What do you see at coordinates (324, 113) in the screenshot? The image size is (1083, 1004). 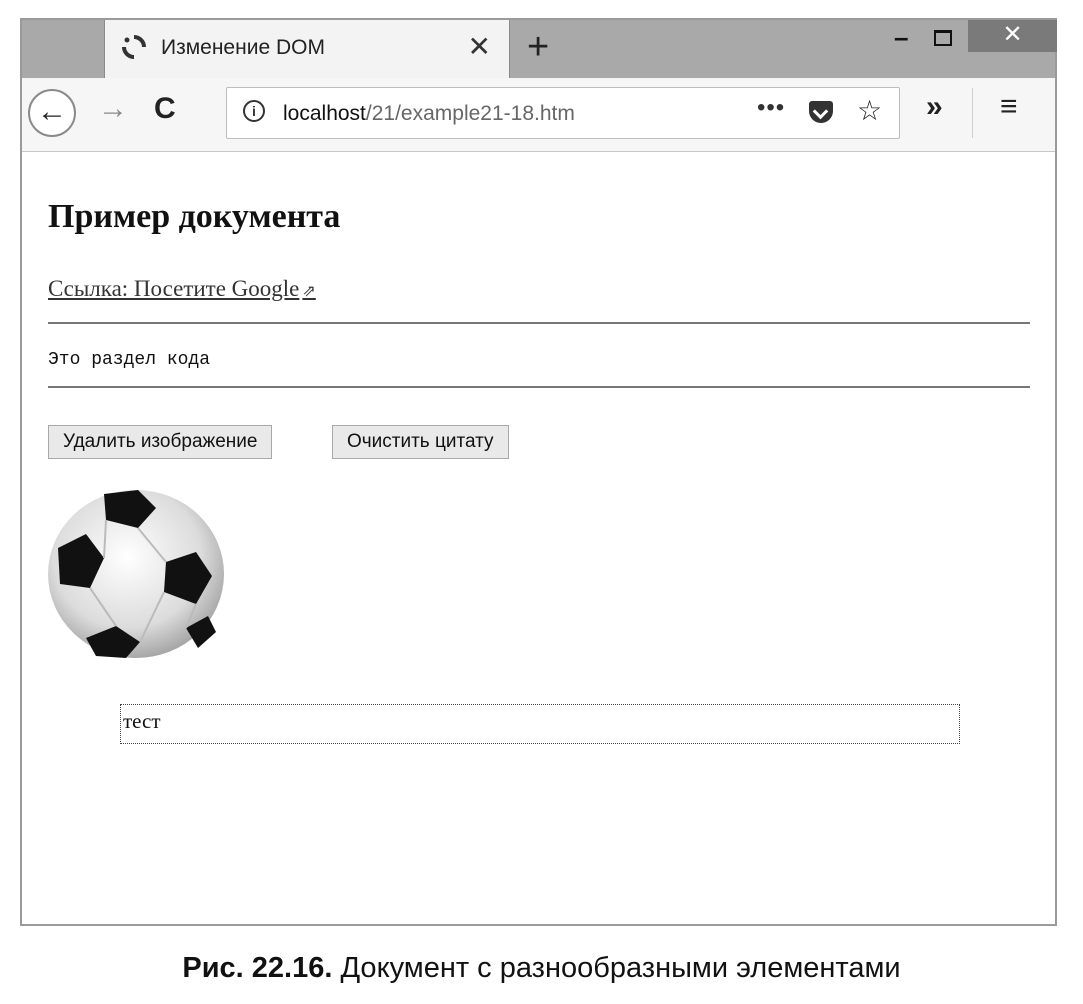 I see `url-host: localhost` at bounding box center [324, 113].